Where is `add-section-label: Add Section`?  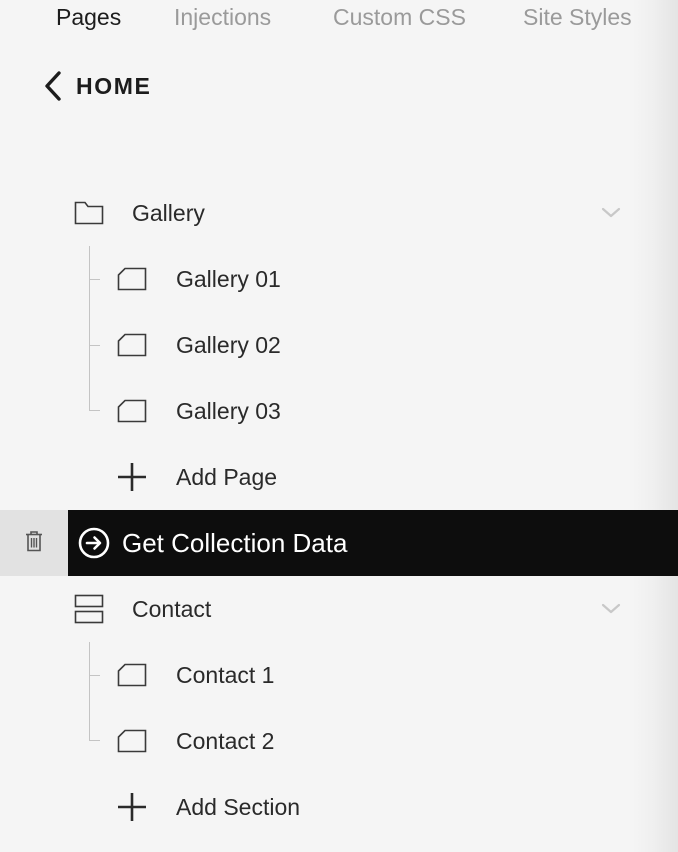 add-section-label: Add Section is located at coordinates (238, 807).